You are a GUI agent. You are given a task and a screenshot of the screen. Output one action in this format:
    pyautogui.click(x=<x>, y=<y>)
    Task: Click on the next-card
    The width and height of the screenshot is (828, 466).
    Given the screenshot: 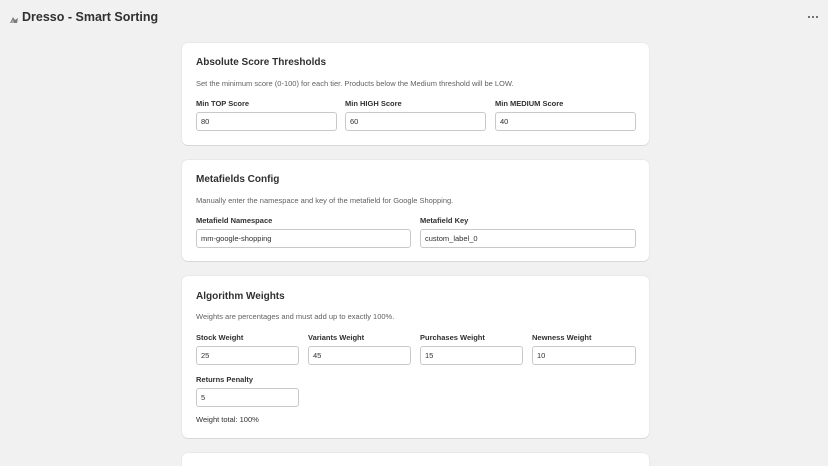 What is the action you would take?
    pyautogui.click(x=415, y=459)
    